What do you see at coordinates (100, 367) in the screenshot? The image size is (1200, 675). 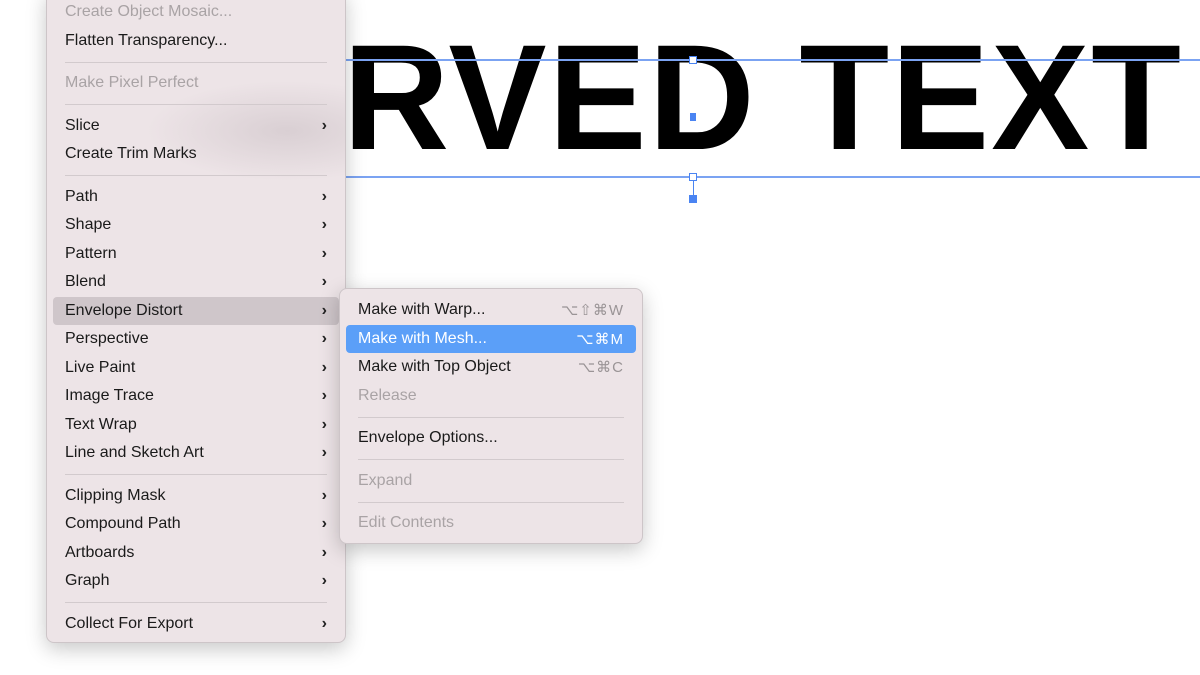 I see `menu-item-label: Live Paint` at bounding box center [100, 367].